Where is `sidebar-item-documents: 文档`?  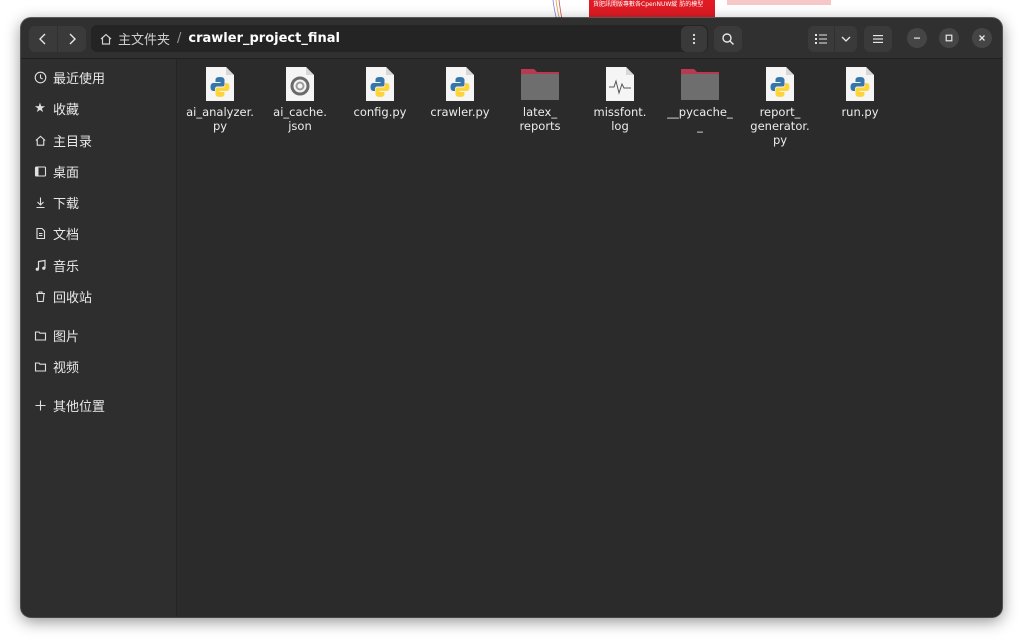 sidebar-item-documents: 文档 is located at coordinates (98, 233).